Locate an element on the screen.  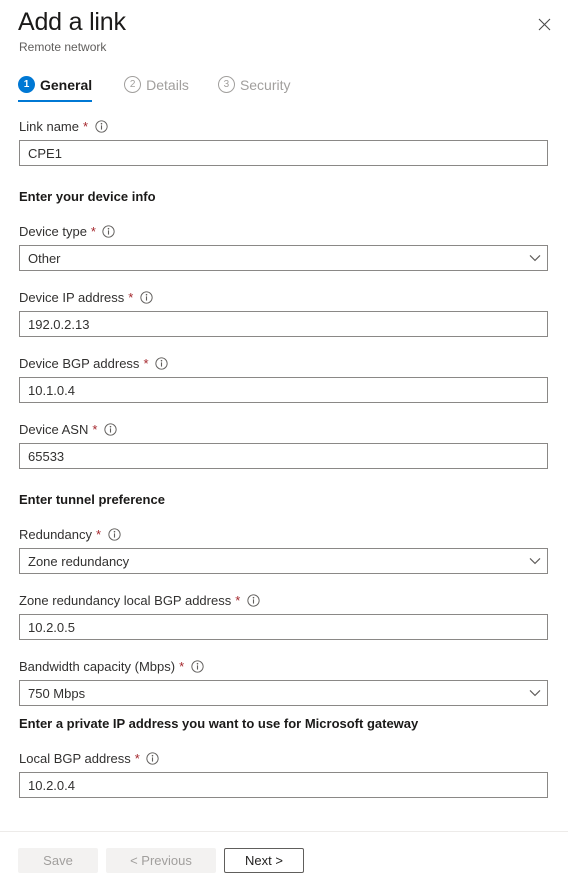
tab-details-step-number: 2 is located at coordinates (133, 84).